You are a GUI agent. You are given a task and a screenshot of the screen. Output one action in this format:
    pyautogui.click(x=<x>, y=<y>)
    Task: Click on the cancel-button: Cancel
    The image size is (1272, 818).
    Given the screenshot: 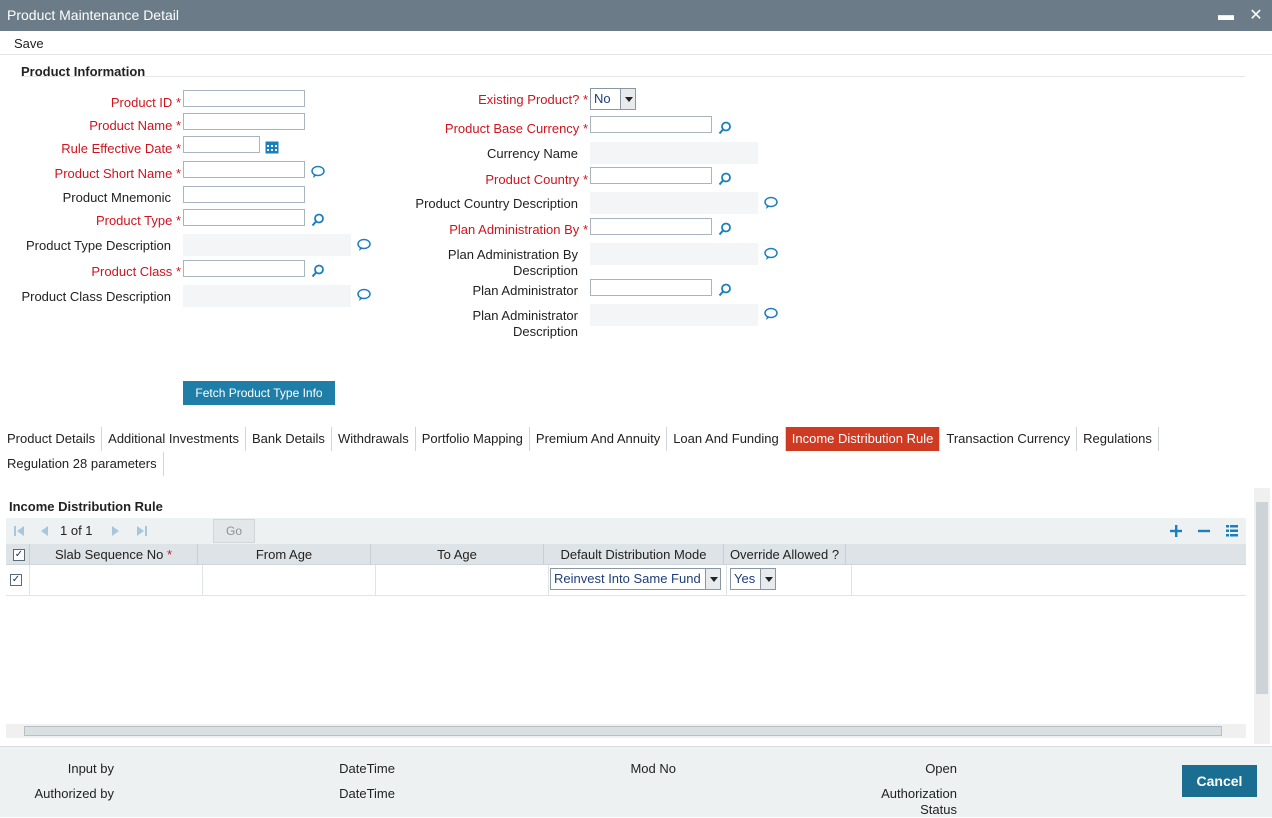 What is the action you would take?
    pyautogui.click(x=1219, y=781)
    